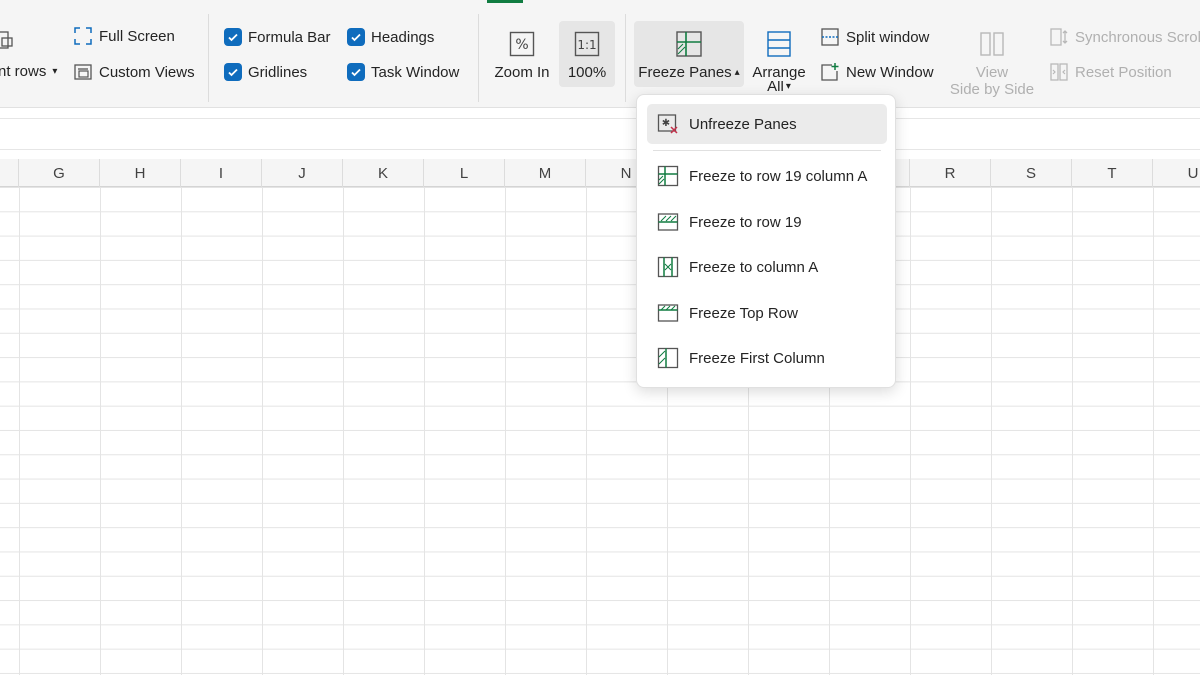 Image resolution: width=1200 pixels, height=675 pixels. Describe the element at coordinates (743, 313) in the screenshot. I see `menu-item-label: Freeze Top Row` at that location.